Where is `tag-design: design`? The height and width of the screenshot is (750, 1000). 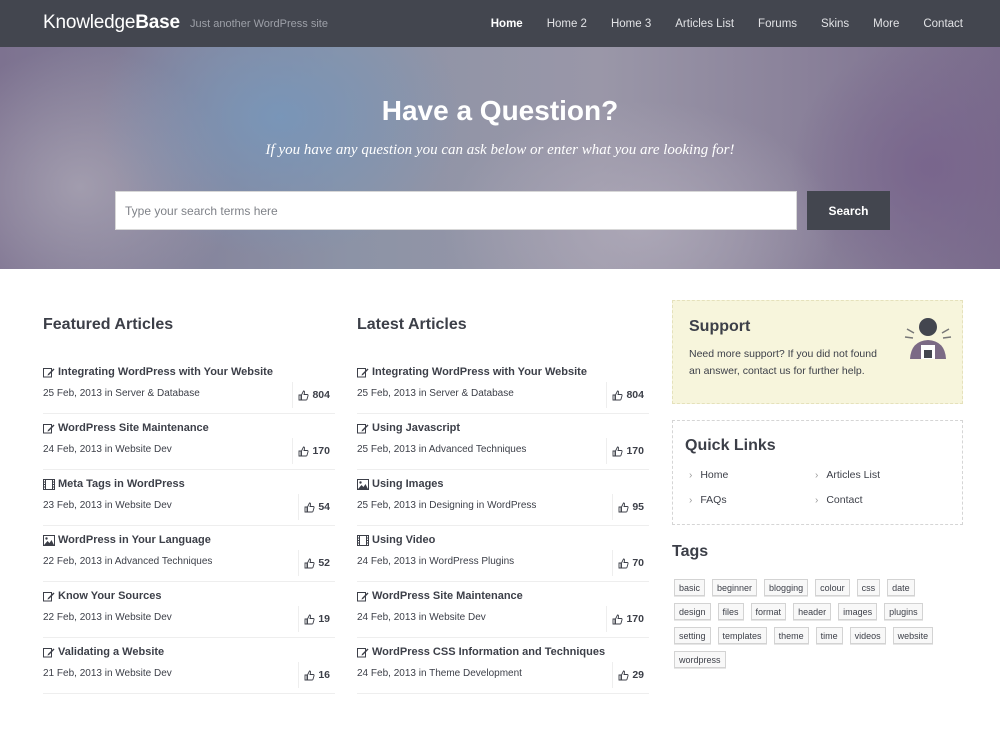
tag-design: design is located at coordinates (692, 611).